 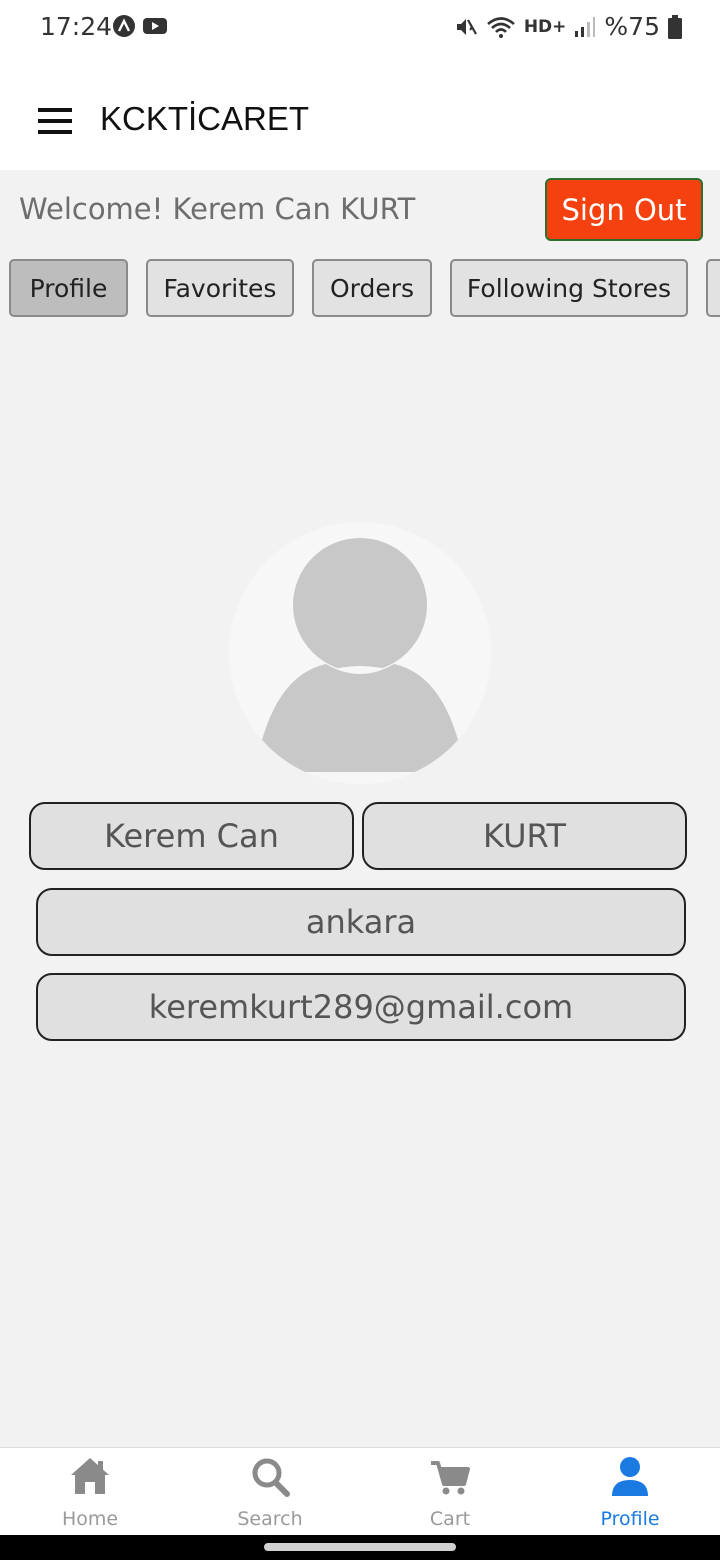 What do you see at coordinates (713, 288) in the screenshot?
I see `tab-more` at bounding box center [713, 288].